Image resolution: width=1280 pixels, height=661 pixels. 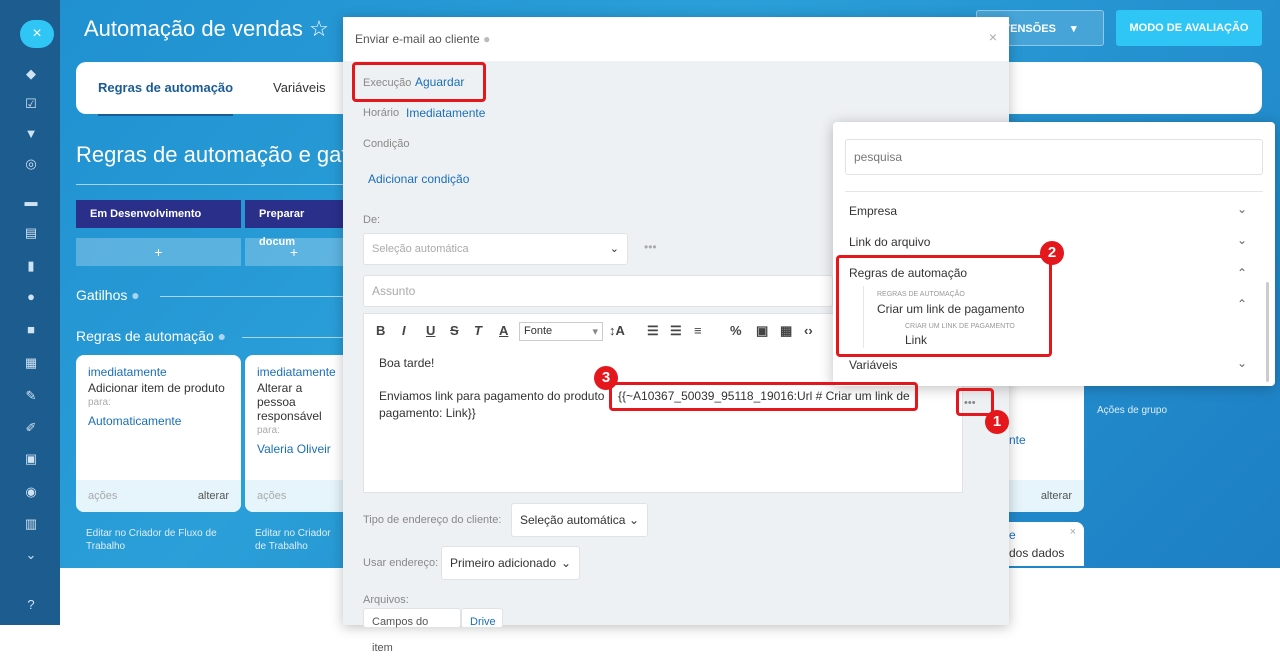 What do you see at coordinates (595, 332) in the screenshot?
I see `chevron-down-icon: ▾` at bounding box center [595, 332].